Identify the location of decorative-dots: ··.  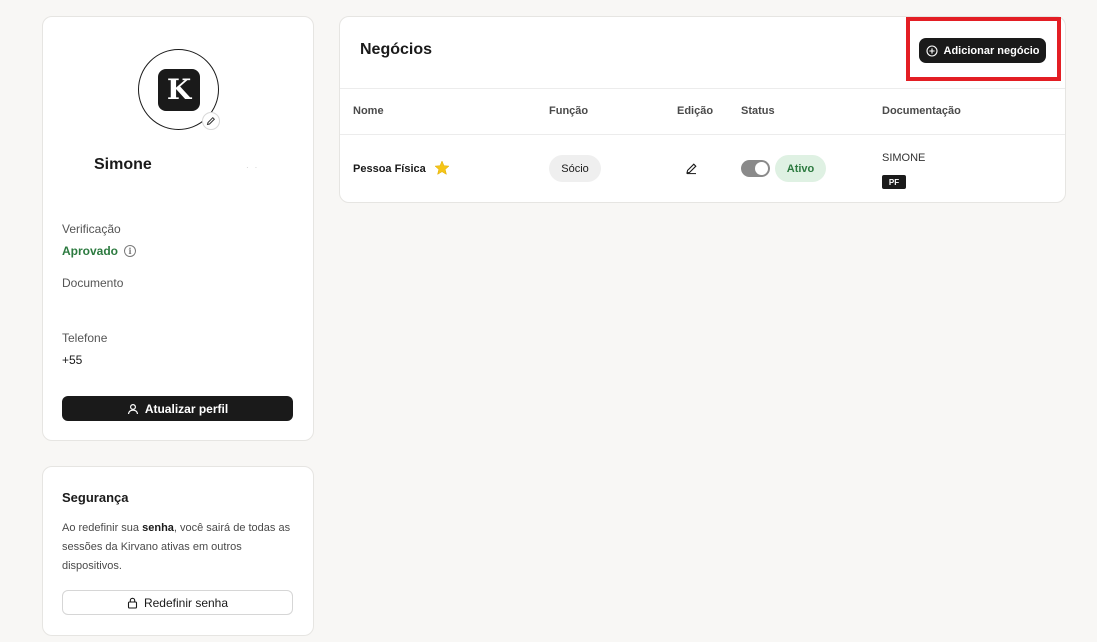
(255, 167).